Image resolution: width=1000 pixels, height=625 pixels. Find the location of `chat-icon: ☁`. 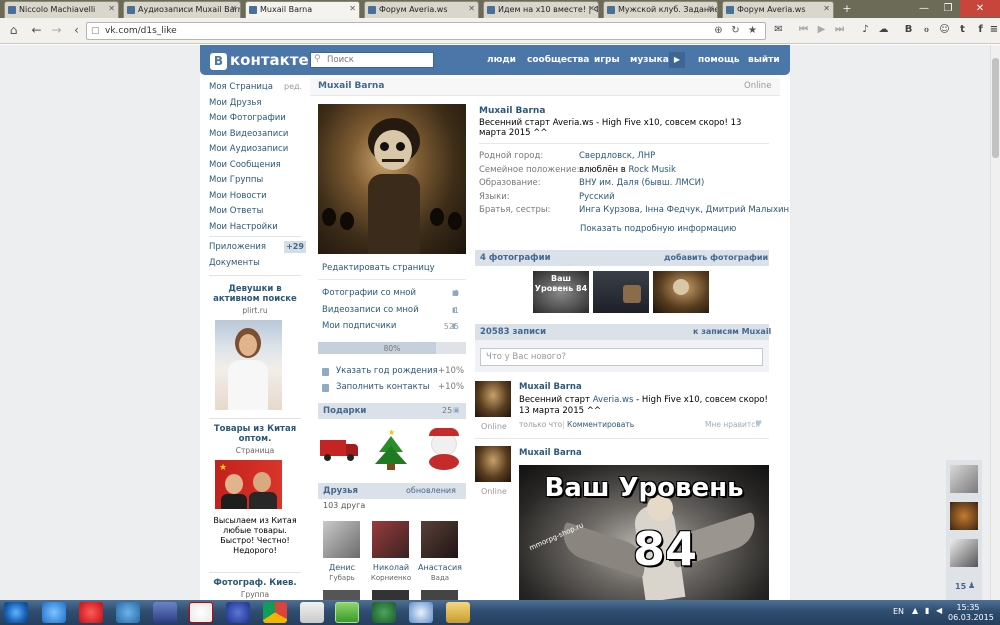

chat-icon: ☁ is located at coordinates (883, 30).